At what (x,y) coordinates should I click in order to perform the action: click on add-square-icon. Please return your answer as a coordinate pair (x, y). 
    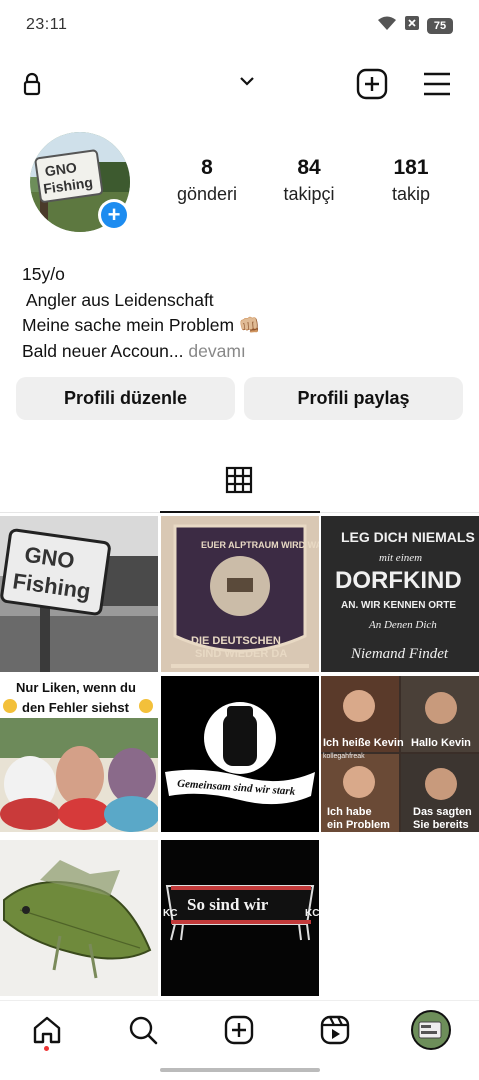
    Looking at the image, I should click on (372, 86).